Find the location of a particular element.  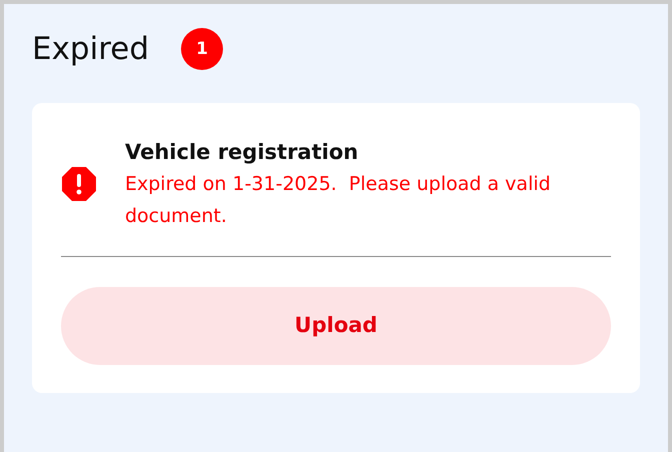

count-badge: 1 is located at coordinates (202, 49).